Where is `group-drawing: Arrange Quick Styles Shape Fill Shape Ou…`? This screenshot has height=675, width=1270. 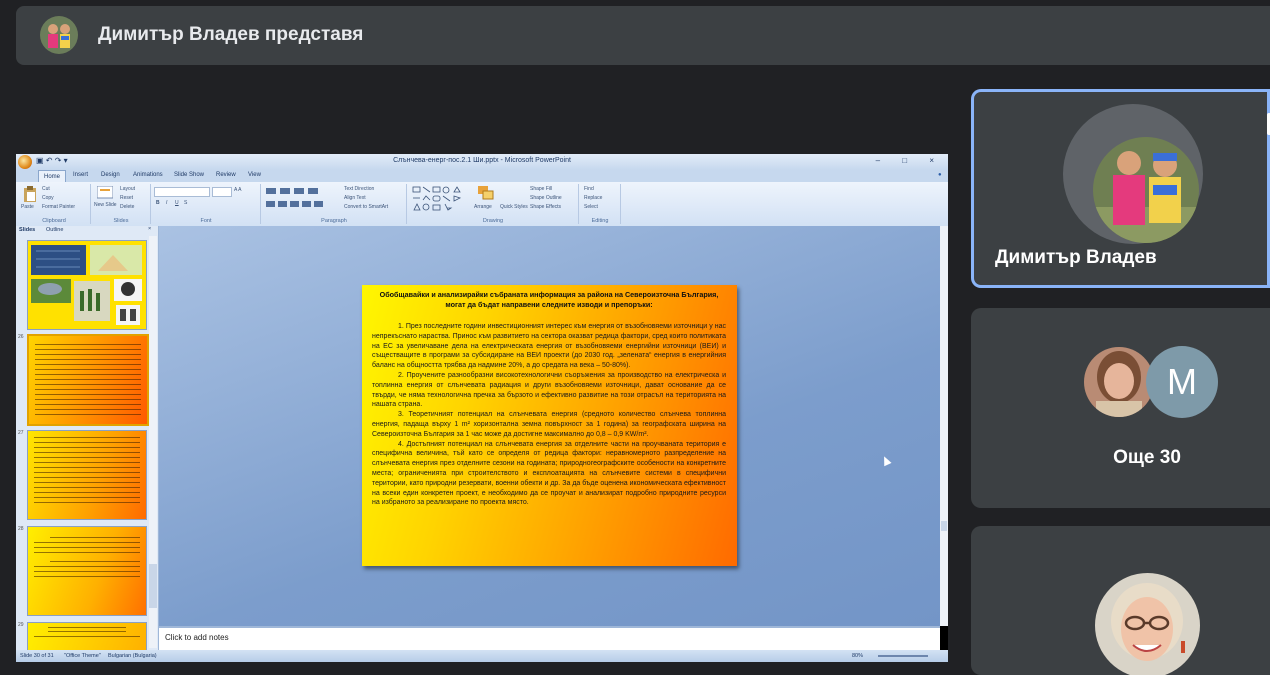 group-drawing: Arrange Quick Styles Shape Fill Shape Ou… is located at coordinates (493, 204).